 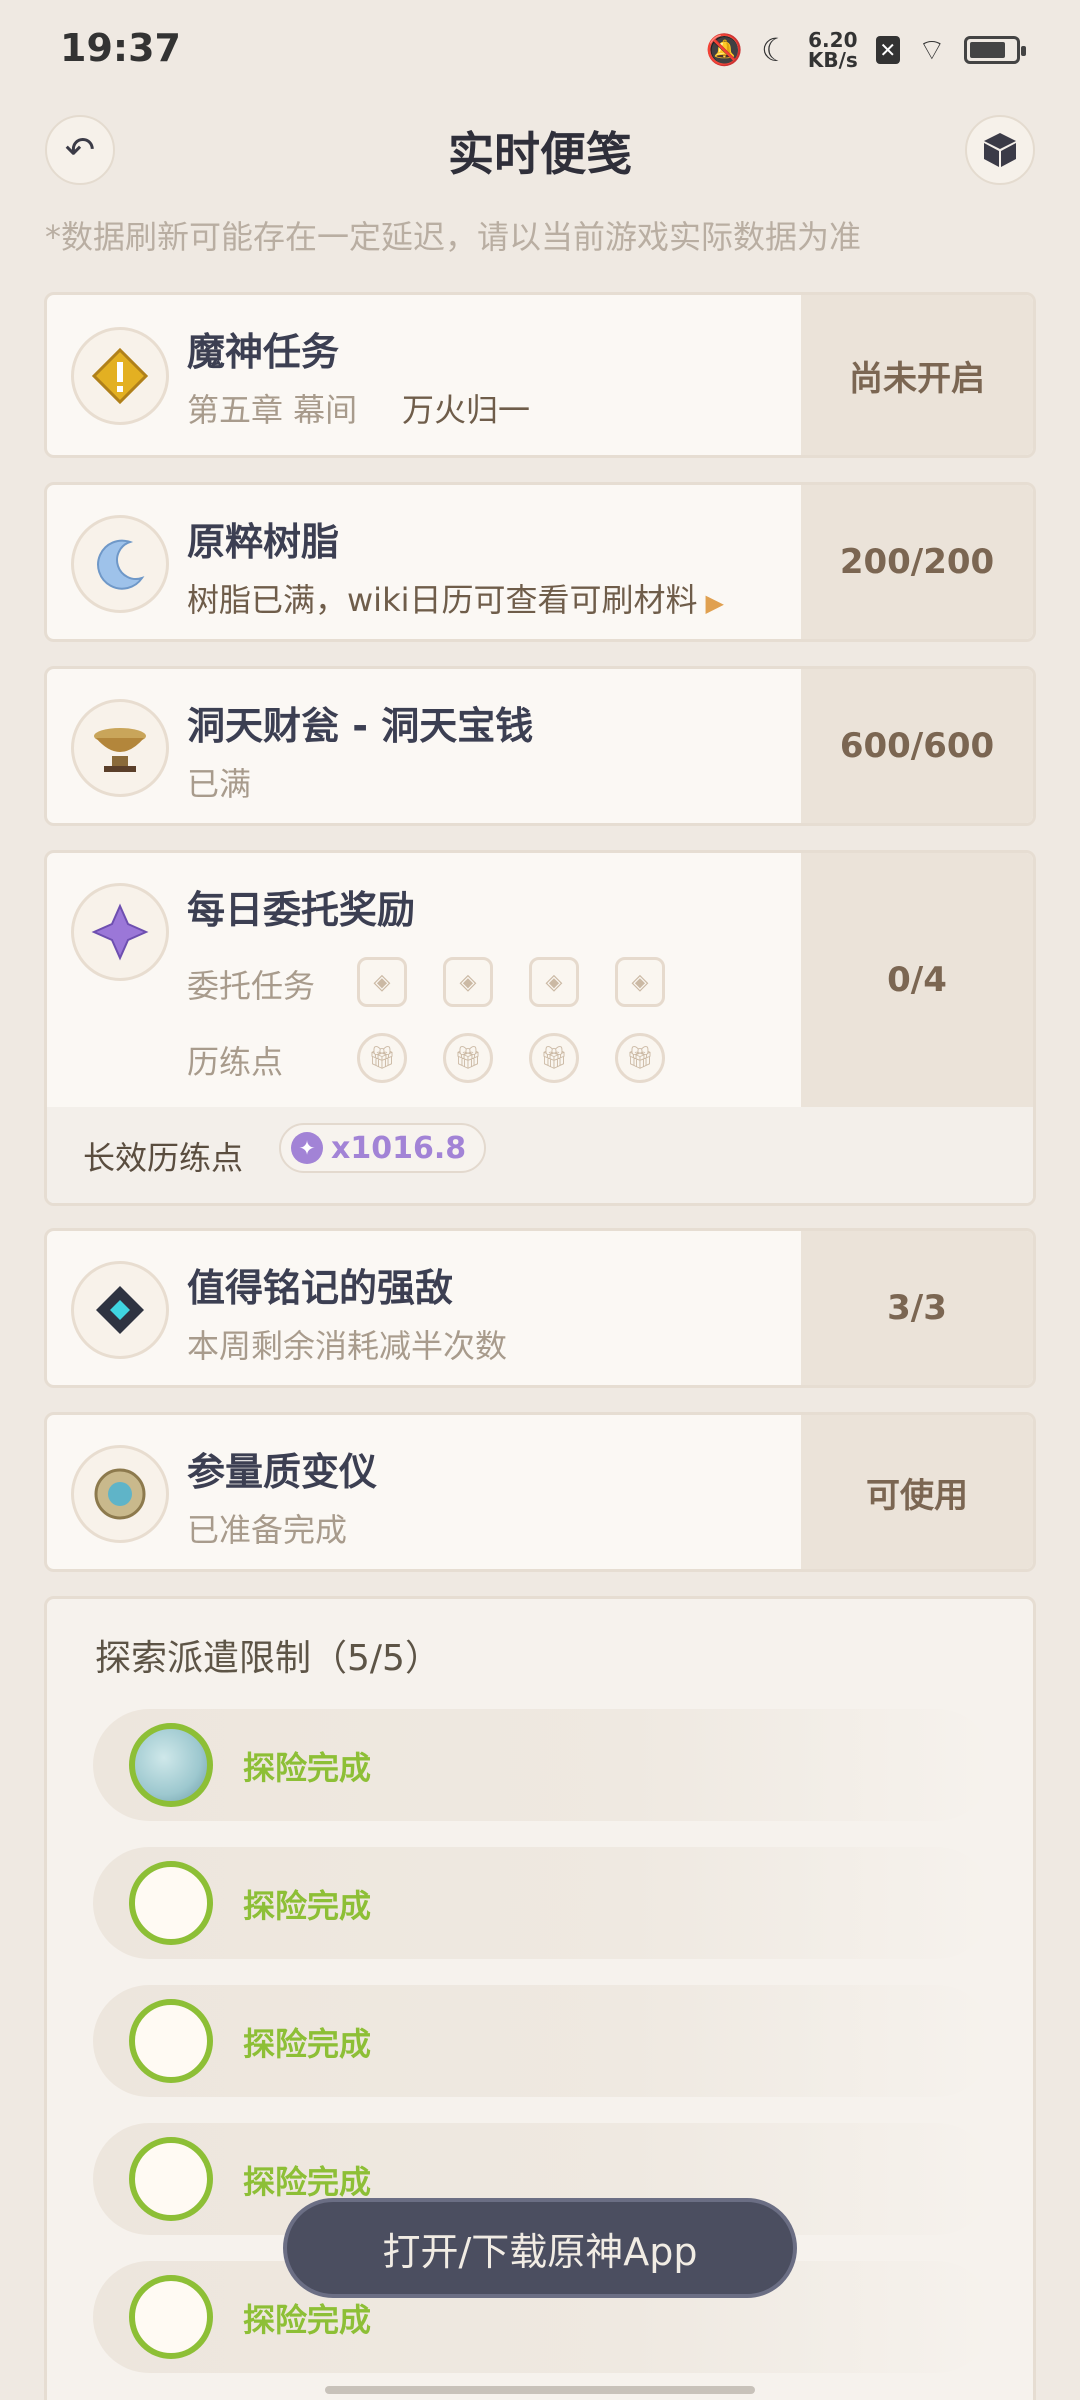 I want to click on refresh-notice: *数据刷新可能存在一定延迟，请以当前游戏实际数据为准, so click(x=453, y=237).